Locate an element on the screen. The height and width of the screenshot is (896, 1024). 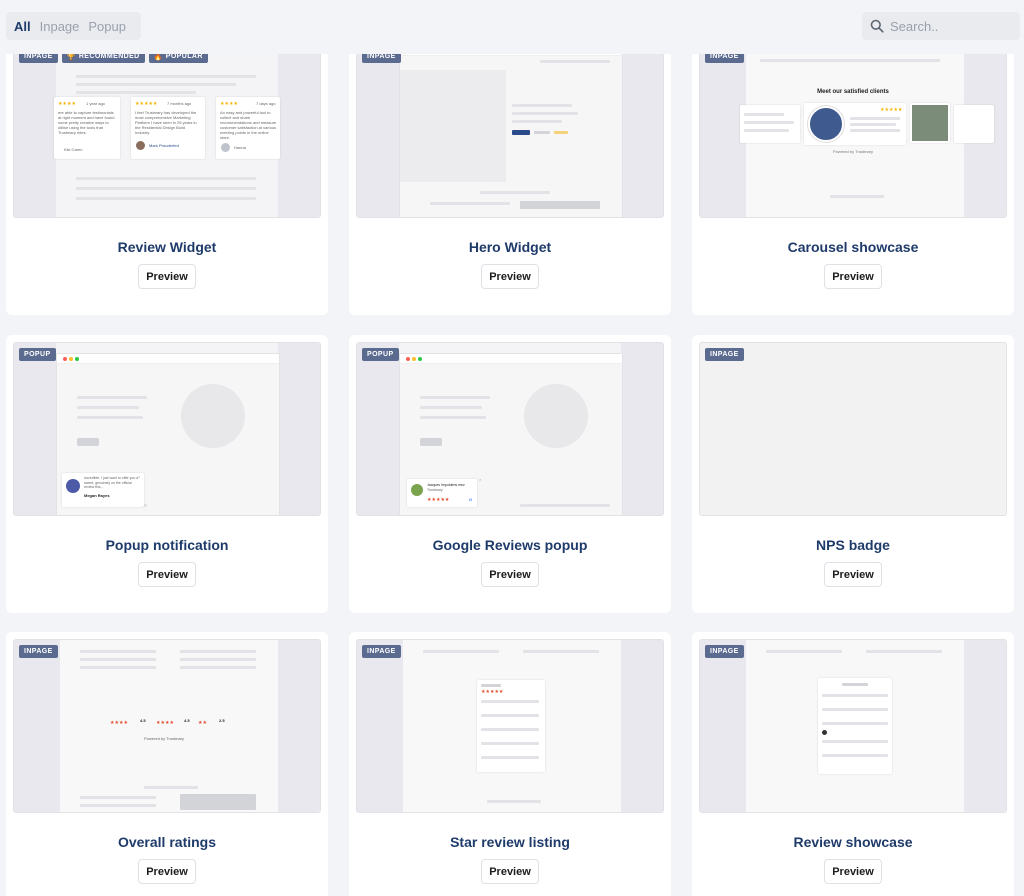
top-bar: All Inpage Popup is located at coordinates (512, 27).